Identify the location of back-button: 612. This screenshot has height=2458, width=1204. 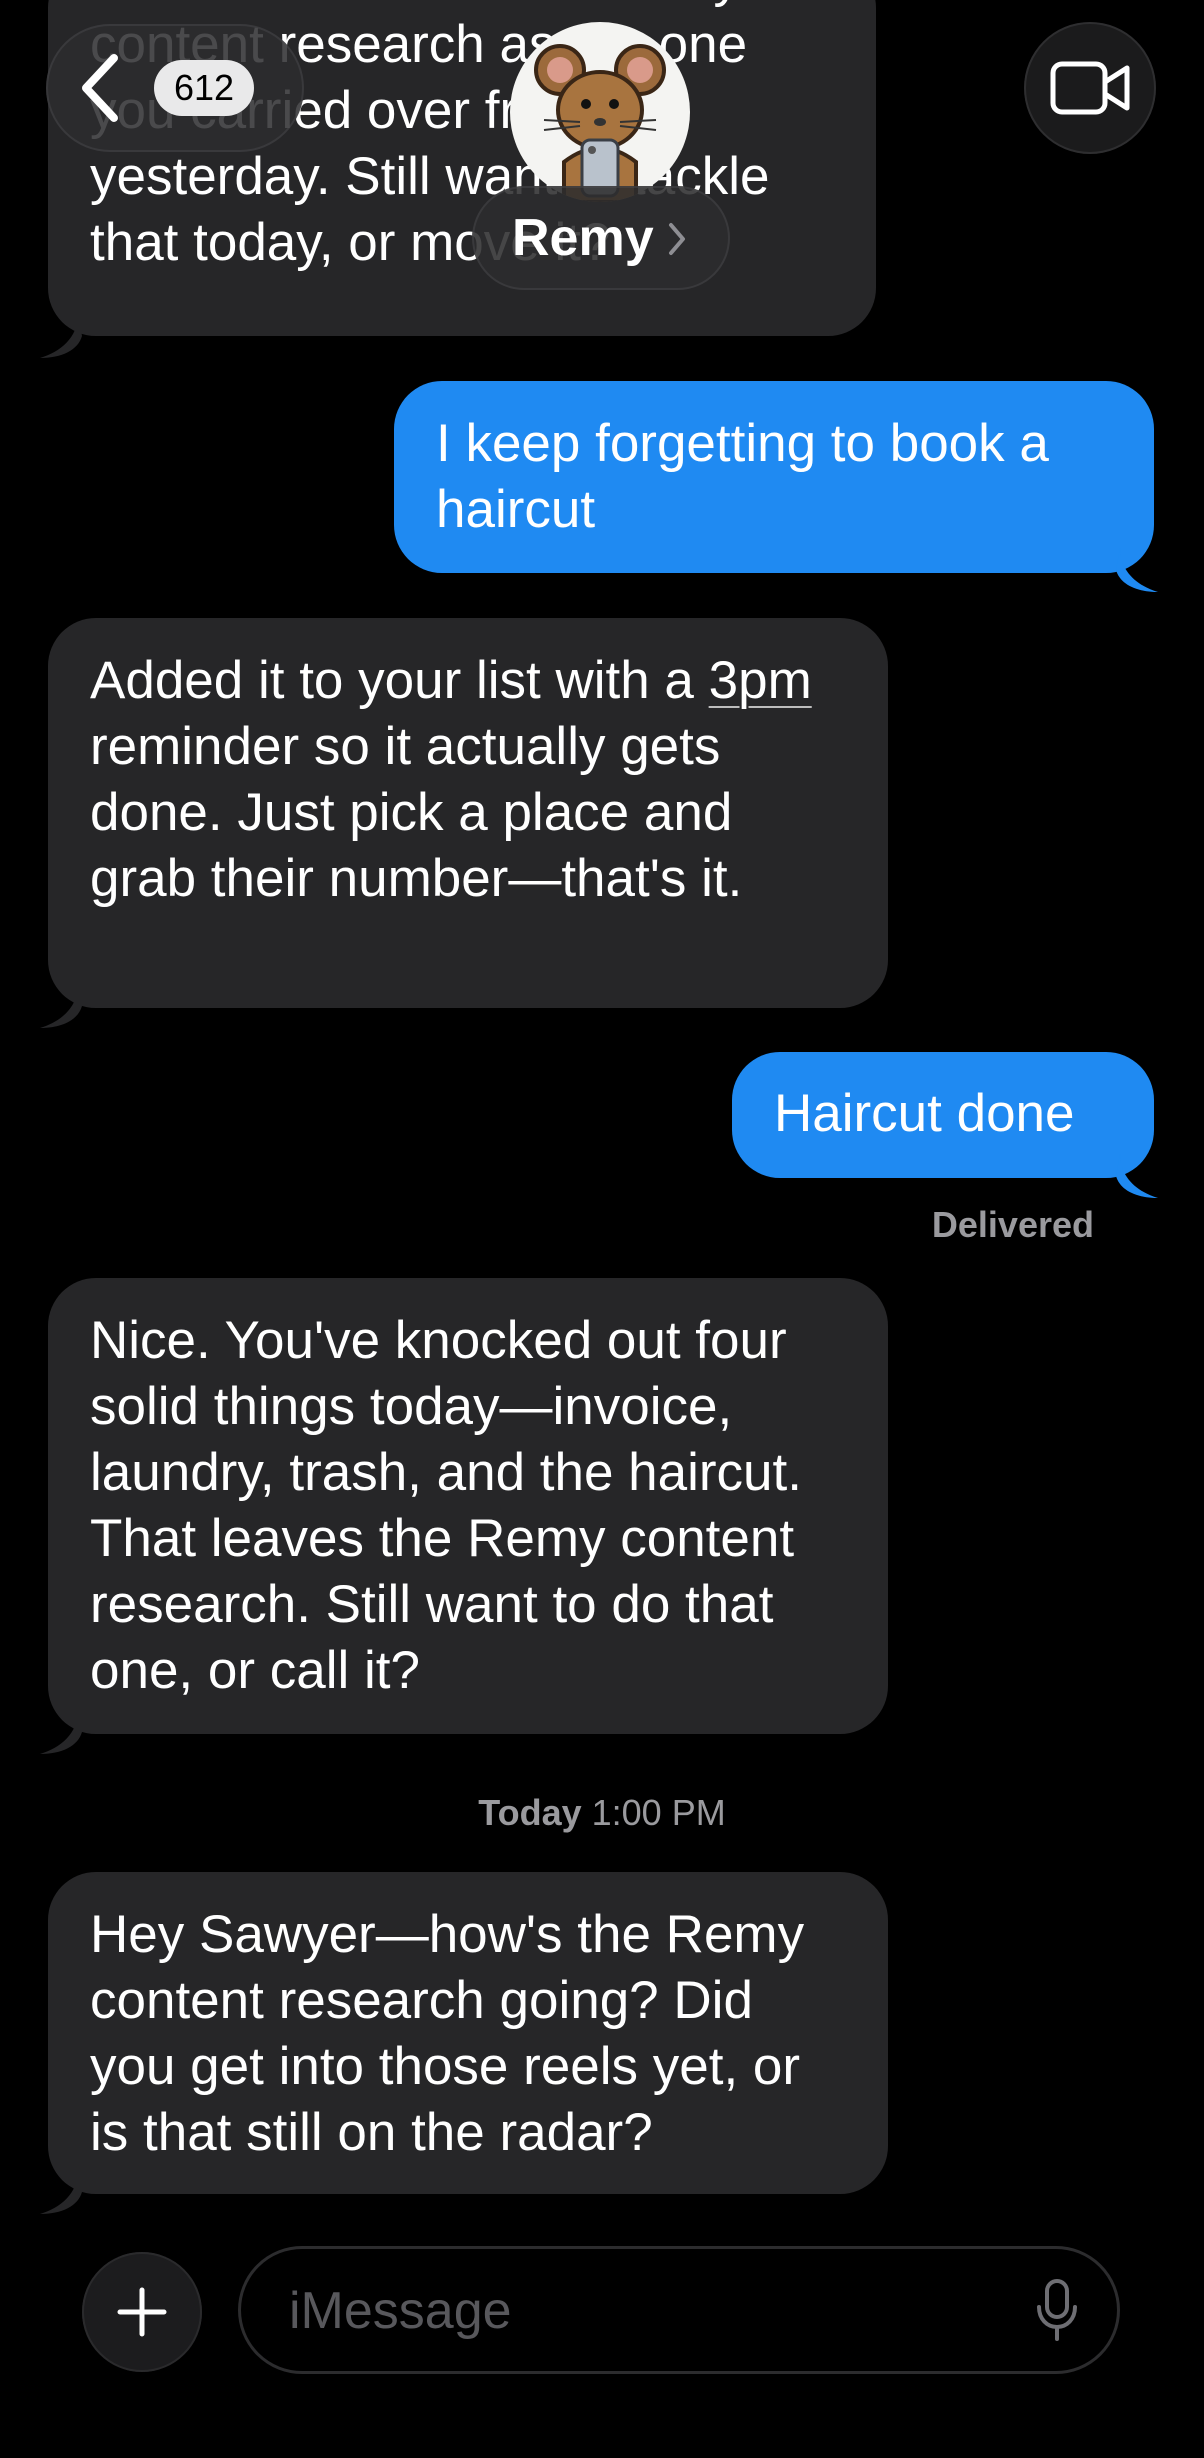
(175, 88).